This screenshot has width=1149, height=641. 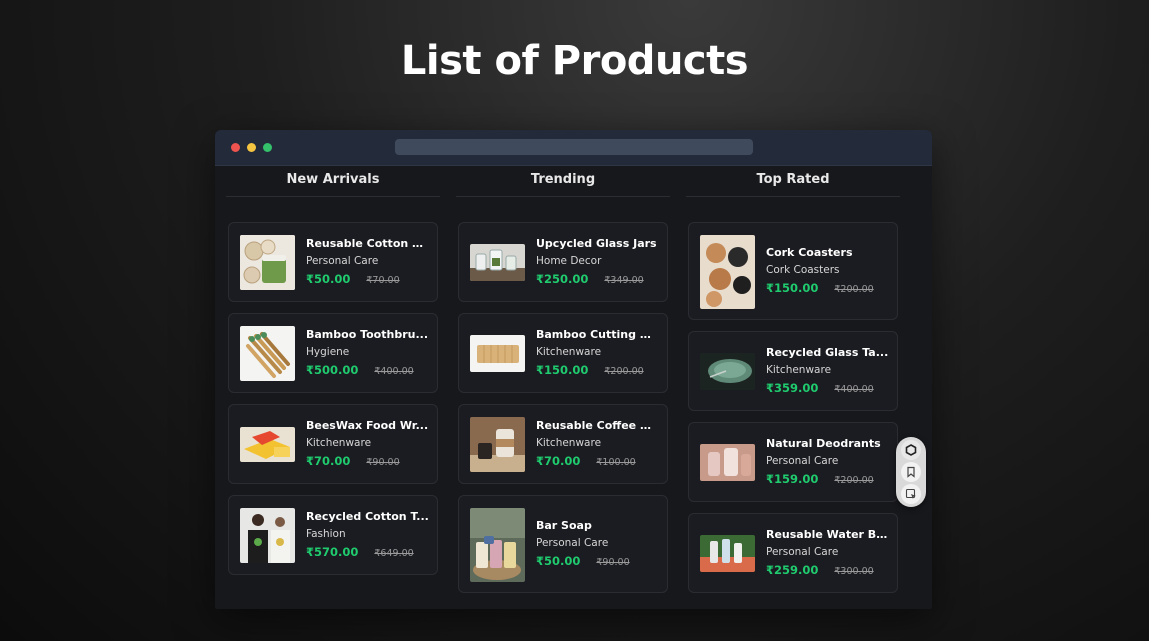 What do you see at coordinates (854, 571) in the screenshot?
I see `product-old-price: ₹300.00` at bounding box center [854, 571].